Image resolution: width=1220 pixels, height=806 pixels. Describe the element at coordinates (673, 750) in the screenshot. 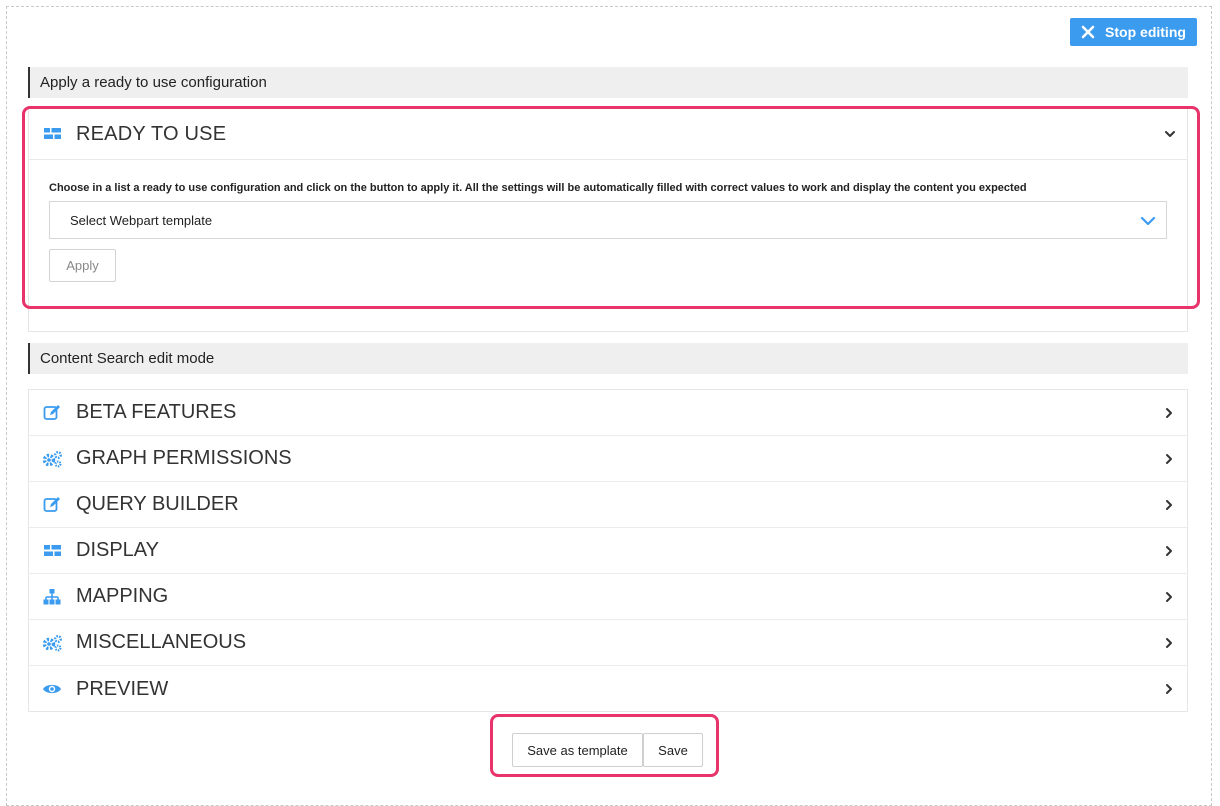

I see `save-button: Save` at that location.